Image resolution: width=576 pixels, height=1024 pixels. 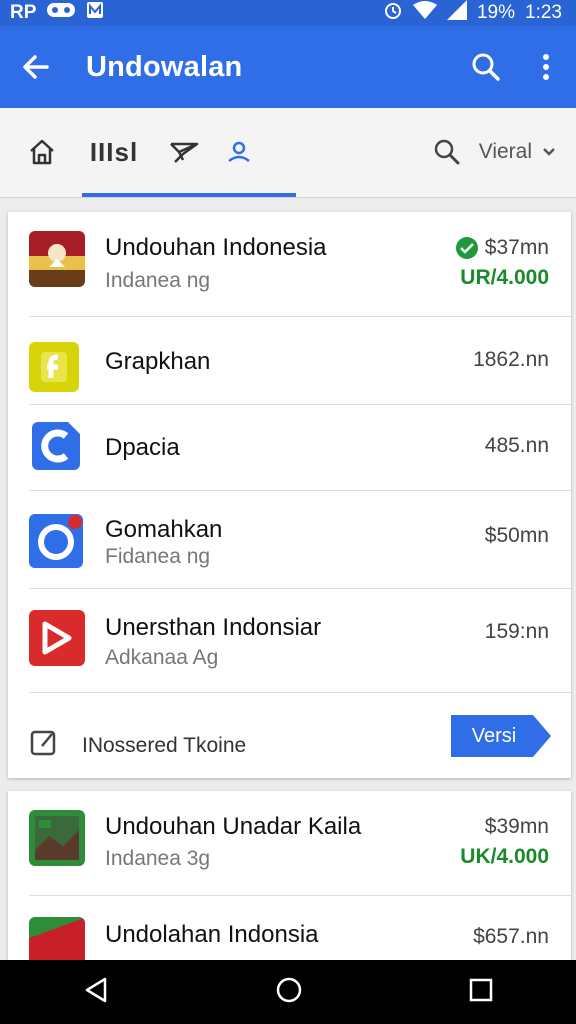 I want to click on tab-apps-label: IIIsl, so click(x=114, y=151).